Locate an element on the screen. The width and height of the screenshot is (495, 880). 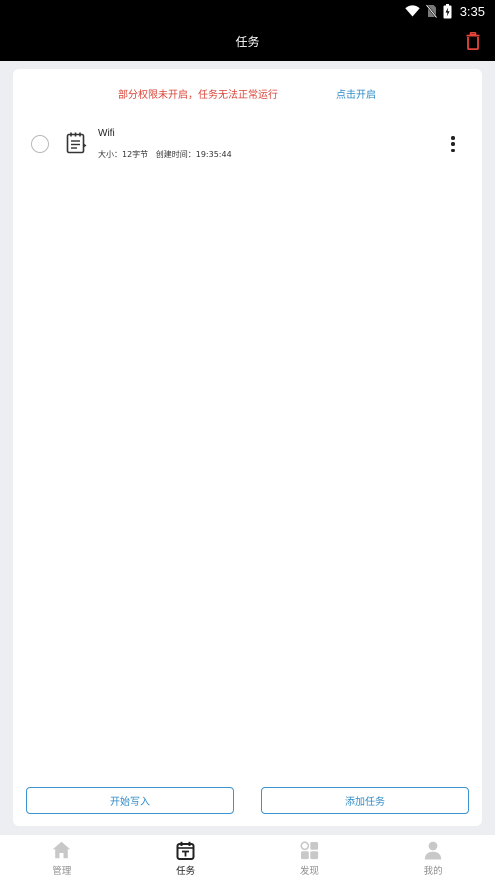
no-sim-icon is located at coordinates (431, 11).